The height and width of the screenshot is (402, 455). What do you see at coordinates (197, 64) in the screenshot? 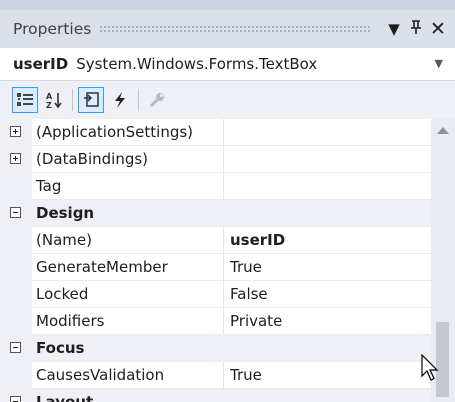
I see `object-type: System.Windows.Forms.TextBox` at bounding box center [197, 64].